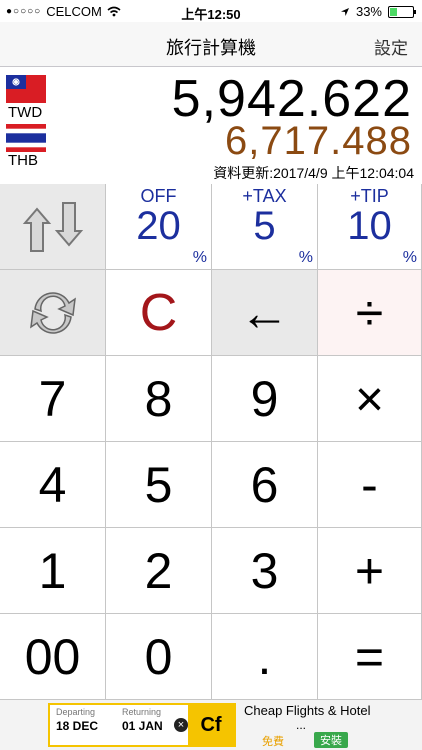 The width and height of the screenshot is (422, 750). I want to click on discount-off-button: OFF 20 %, so click(159, 227).